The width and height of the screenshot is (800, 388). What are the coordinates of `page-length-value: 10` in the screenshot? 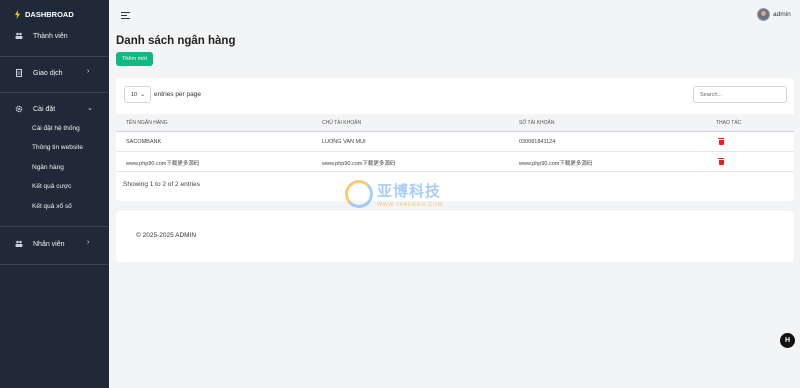 It's located at (134, 94).